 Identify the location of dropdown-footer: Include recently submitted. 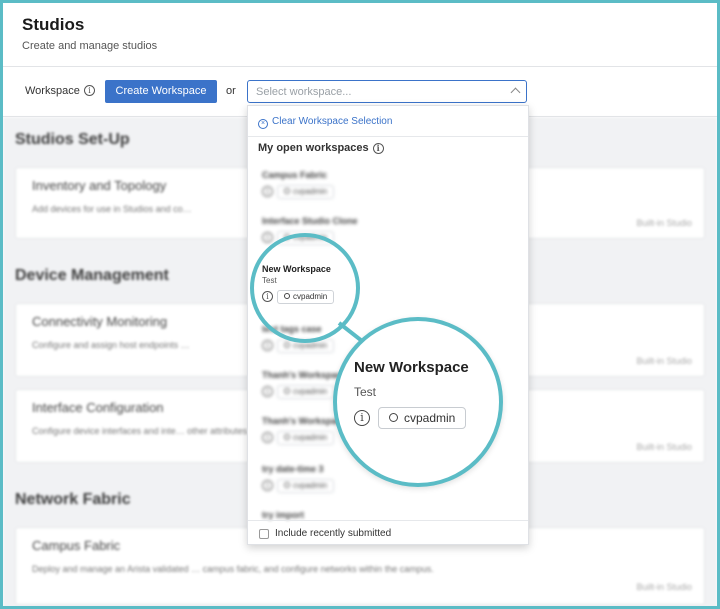
(388, 532).